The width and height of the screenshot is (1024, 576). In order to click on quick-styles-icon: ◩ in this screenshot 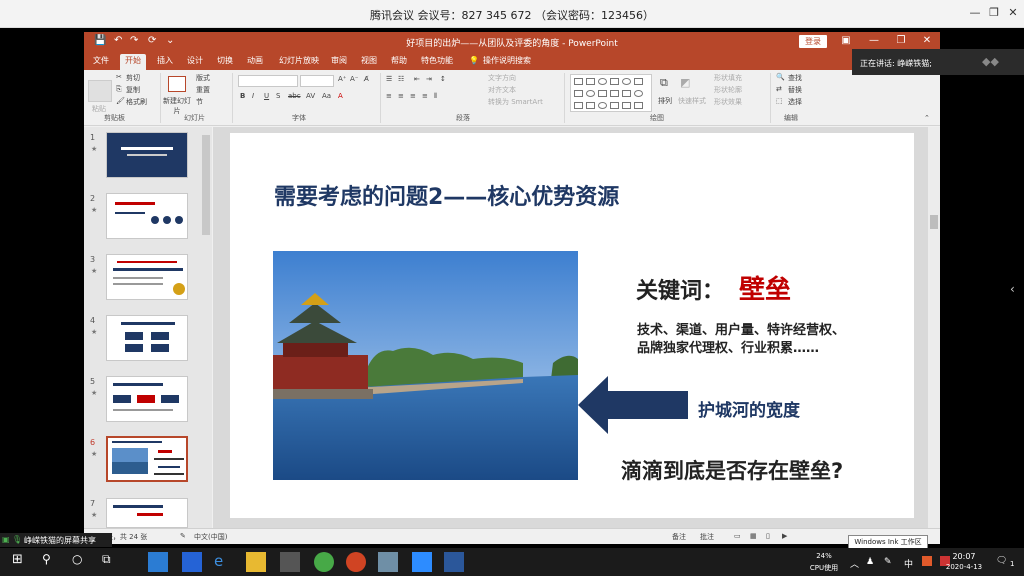, I will do `click(685, 82)`.